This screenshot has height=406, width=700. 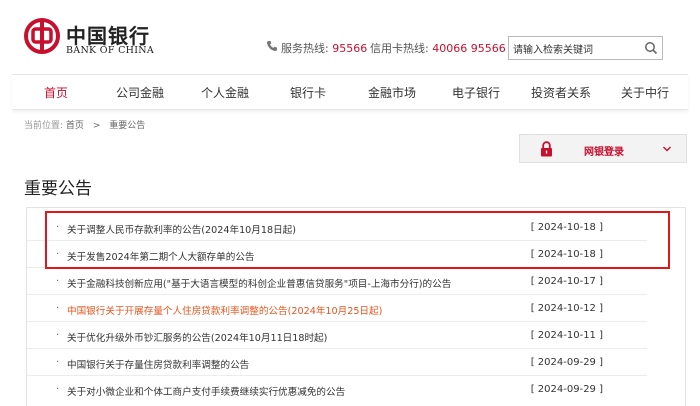 I want to click on announcement-date: [ 2024-10-17 ], so click(x=566, y=281).